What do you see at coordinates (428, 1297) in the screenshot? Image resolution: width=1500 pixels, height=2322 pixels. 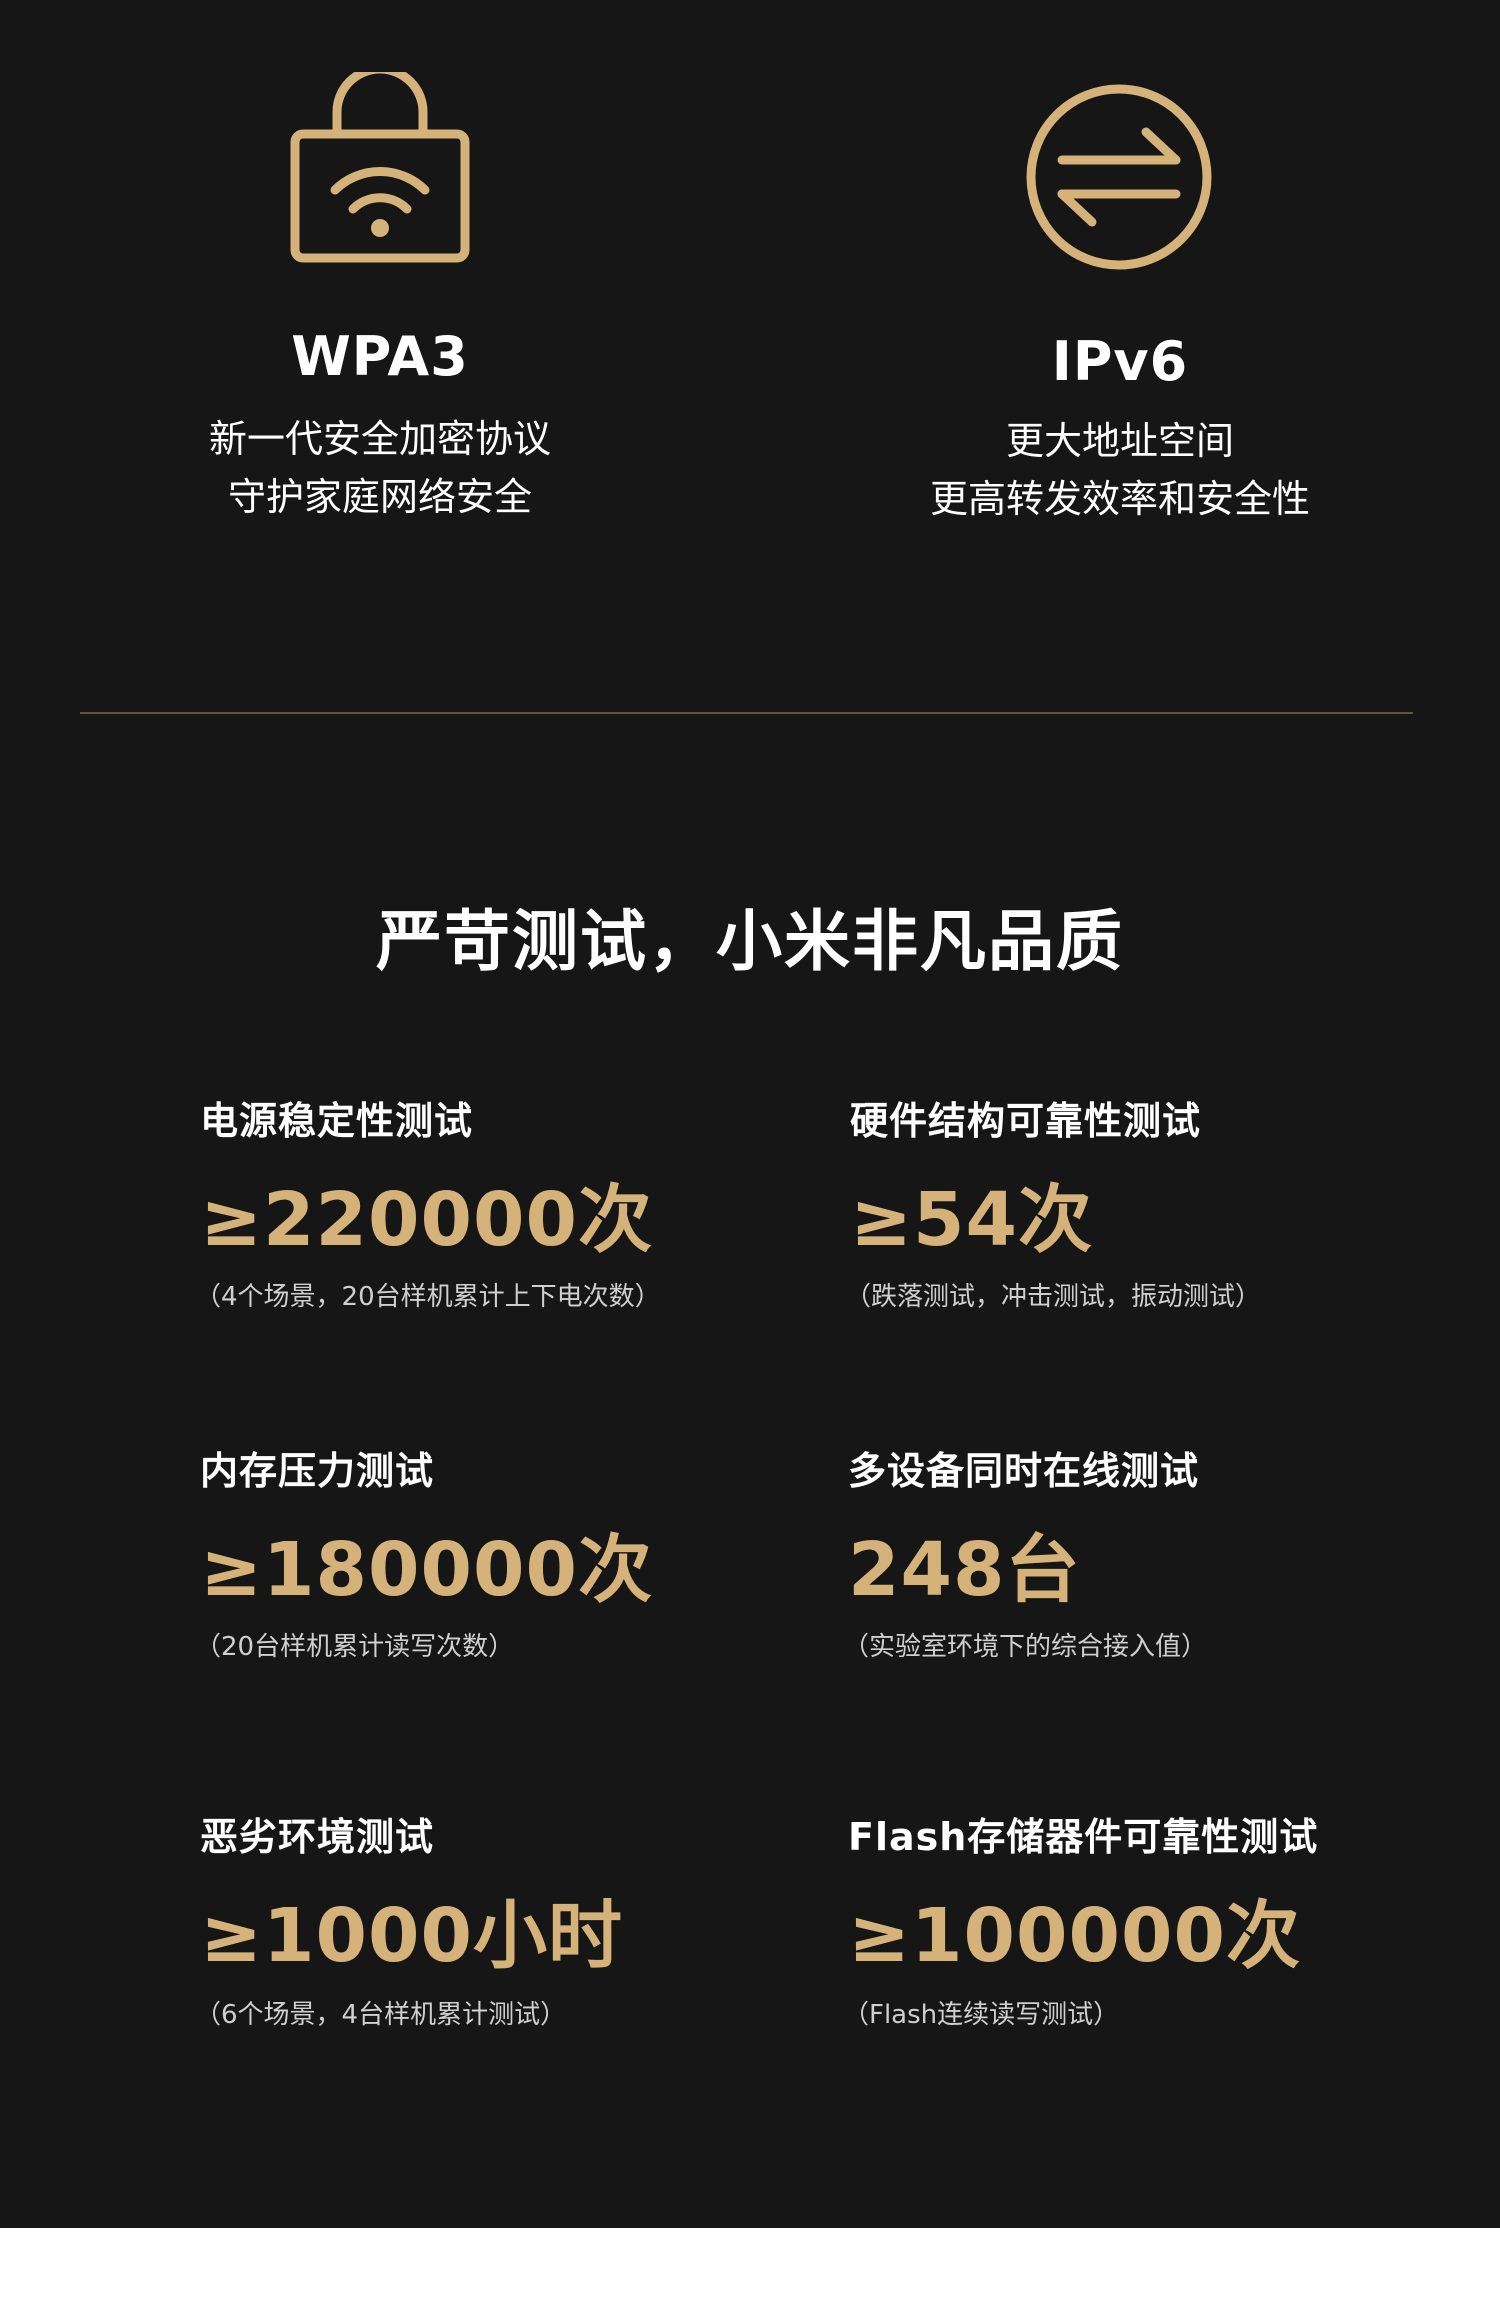 I see `test-note-power: （4个场景，20台样机累计上下电次数）` at bounding box center [428, 1297].